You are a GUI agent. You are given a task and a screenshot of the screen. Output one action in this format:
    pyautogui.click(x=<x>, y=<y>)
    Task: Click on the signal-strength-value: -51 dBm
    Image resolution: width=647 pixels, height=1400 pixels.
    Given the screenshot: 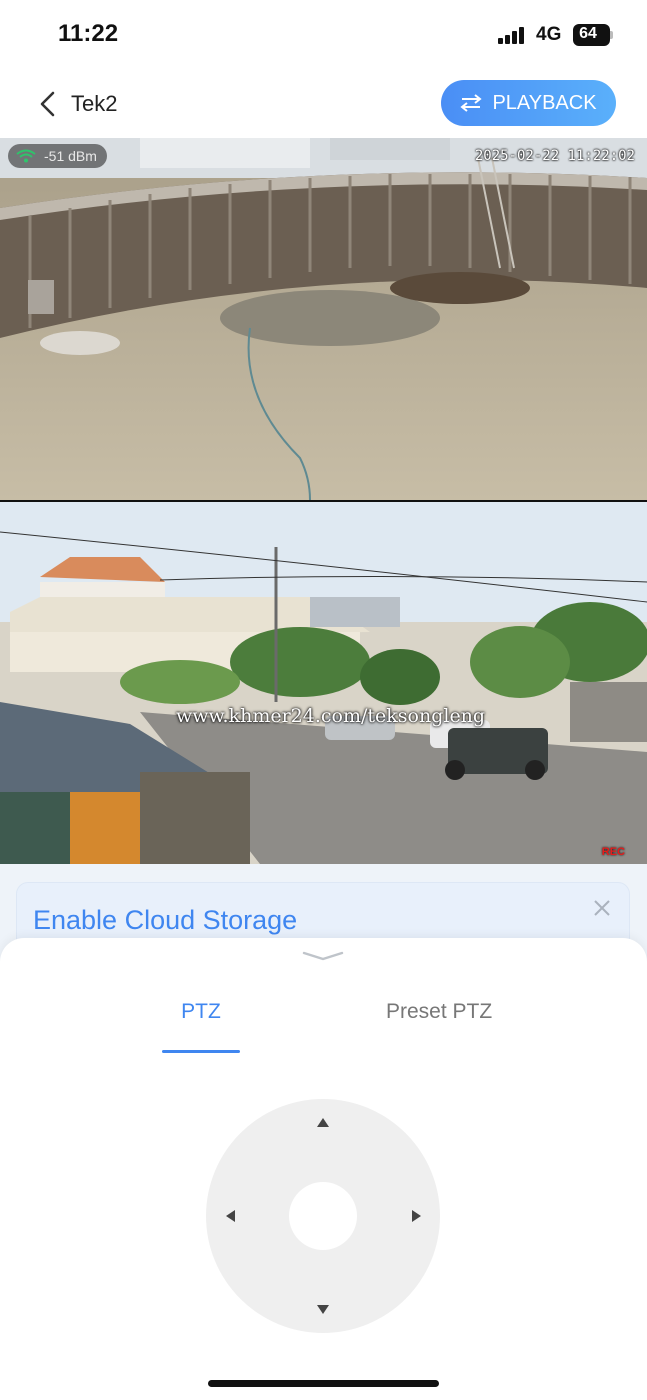 What is the action you would take?
    pyautogui.click(x=70, y=156)
    